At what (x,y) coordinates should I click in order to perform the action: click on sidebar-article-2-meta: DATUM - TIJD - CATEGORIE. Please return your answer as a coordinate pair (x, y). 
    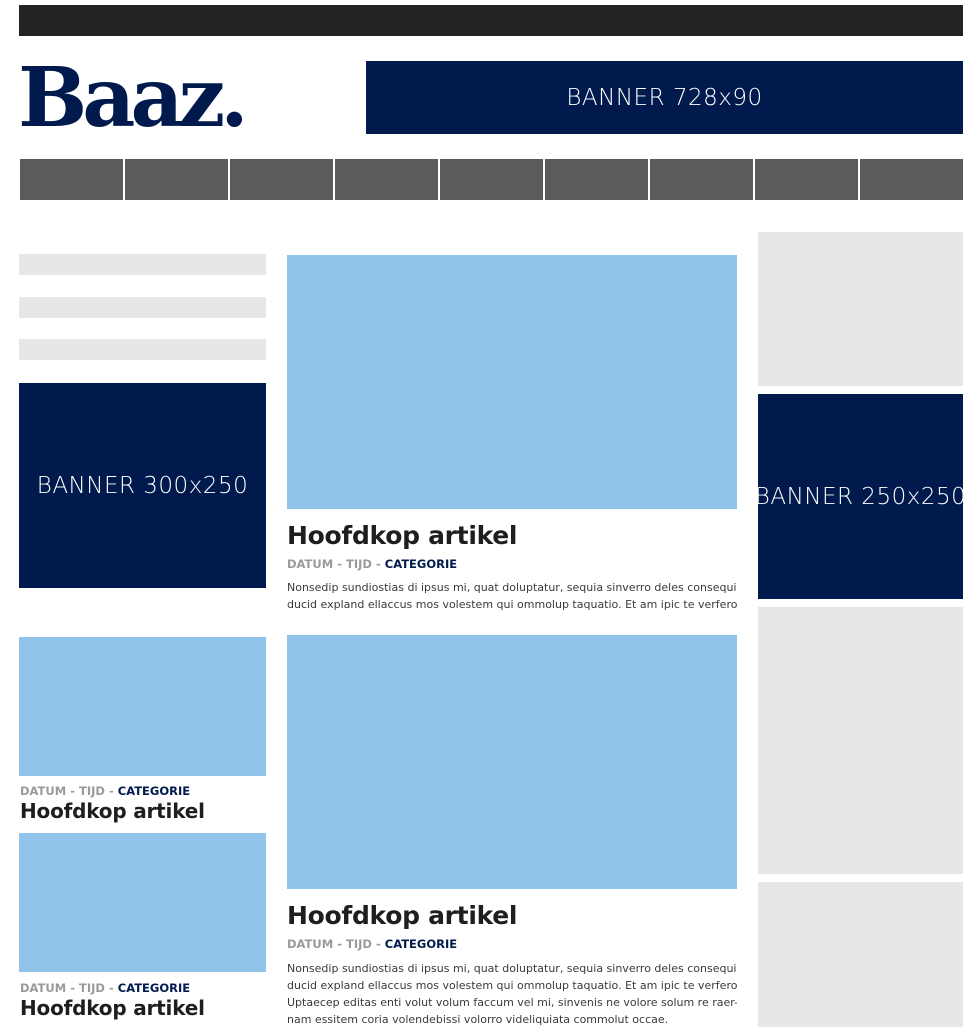
    Looking at the image, I should click on (105, 988).